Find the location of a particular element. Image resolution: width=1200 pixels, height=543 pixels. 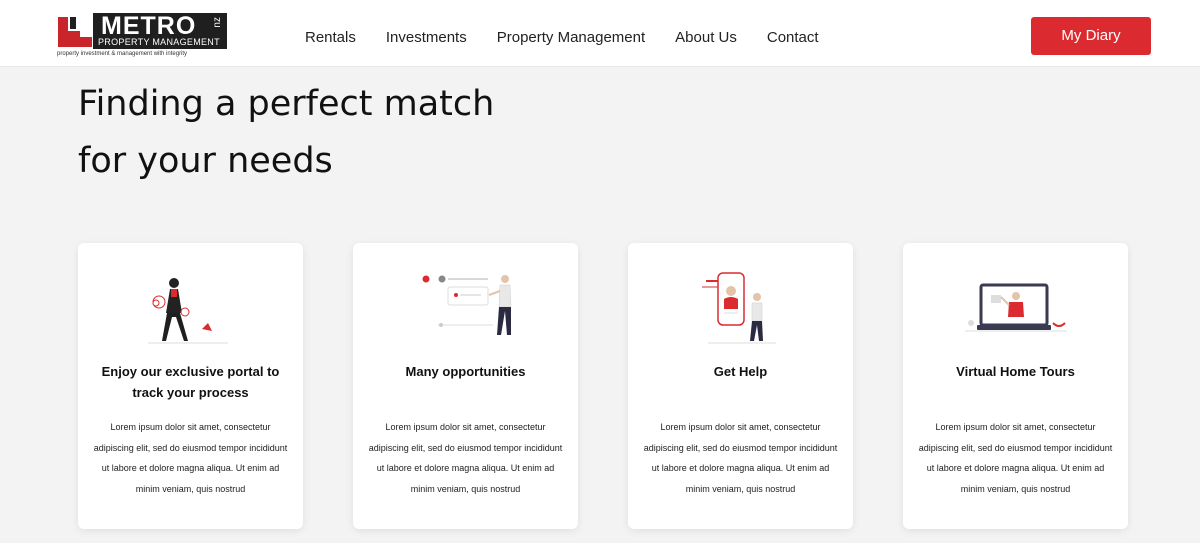

nav-property-management: Property Management is located at coordinates (571, 38).